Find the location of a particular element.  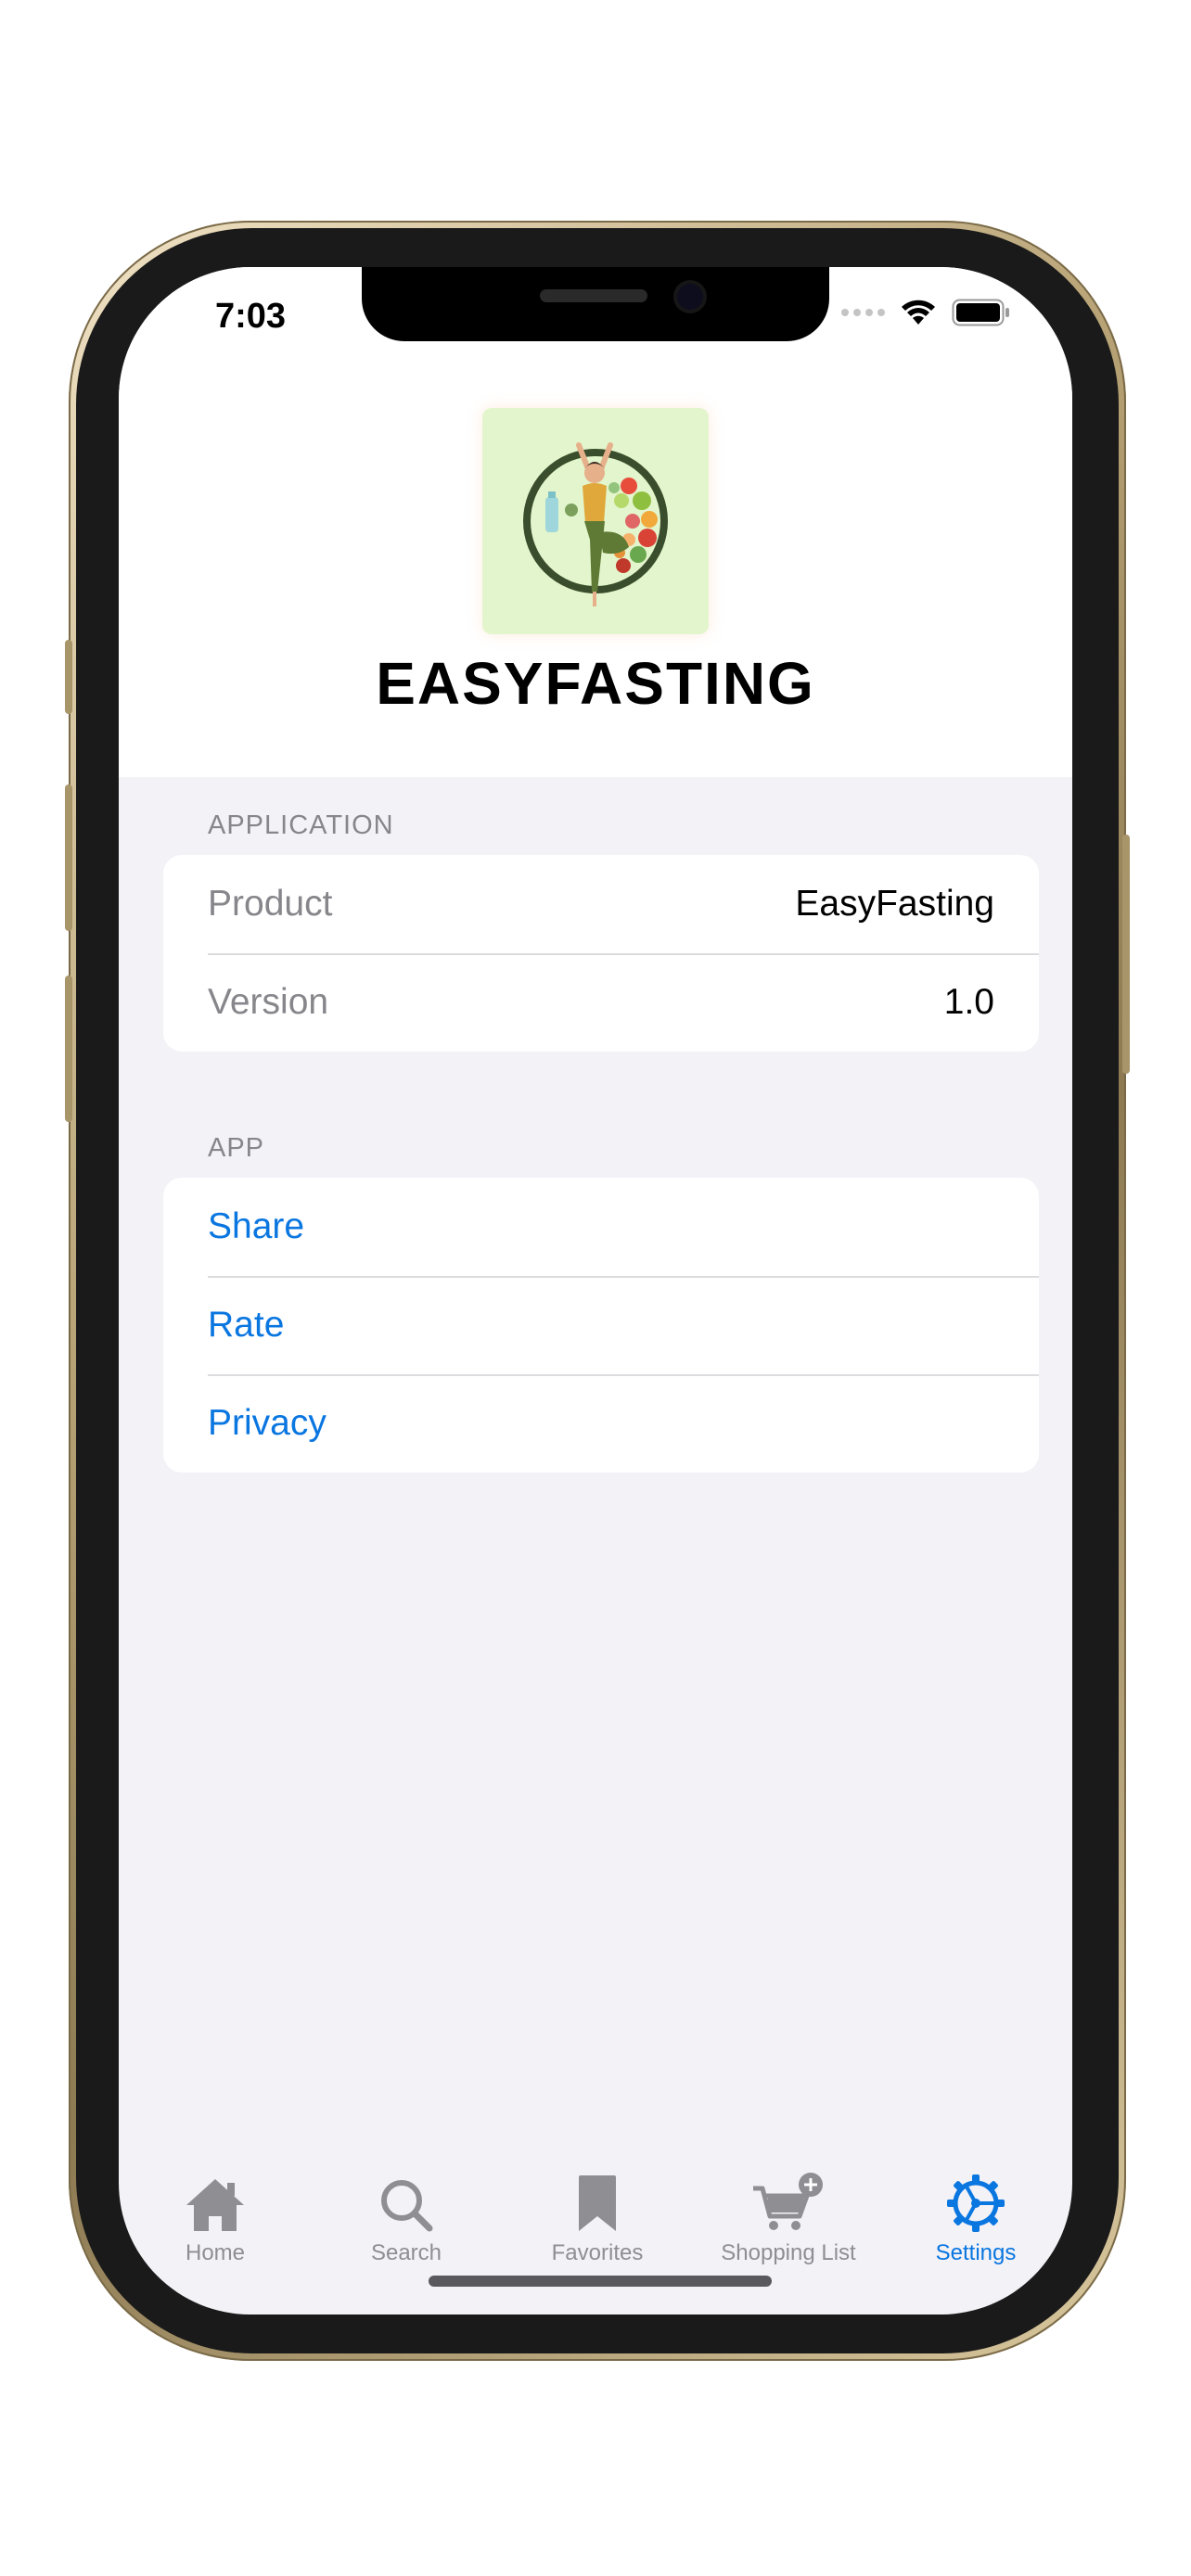

magnifier-icon is located at coordinates (407, 2206).